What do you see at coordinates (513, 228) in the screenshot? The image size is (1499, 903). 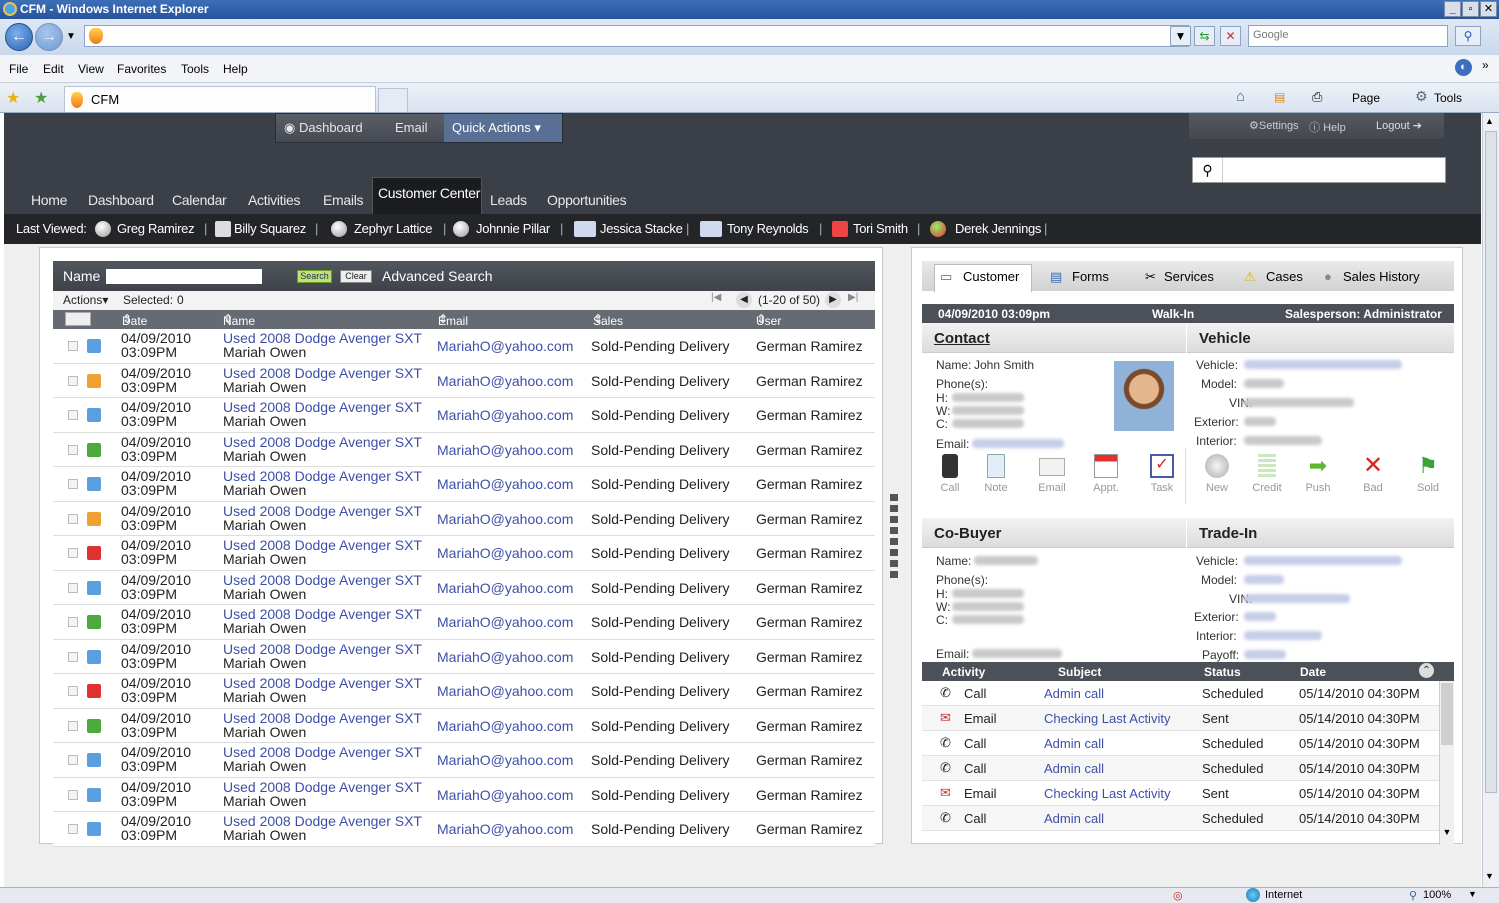 I see `last-viewed-item: Johnnie Pillar` at bounding box center [513, 228].